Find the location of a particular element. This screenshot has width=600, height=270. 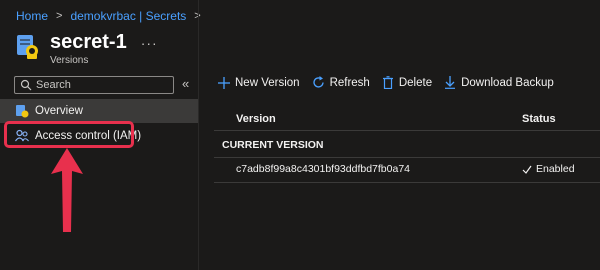

column-header-version: Version is located at coordinates (256, 119).